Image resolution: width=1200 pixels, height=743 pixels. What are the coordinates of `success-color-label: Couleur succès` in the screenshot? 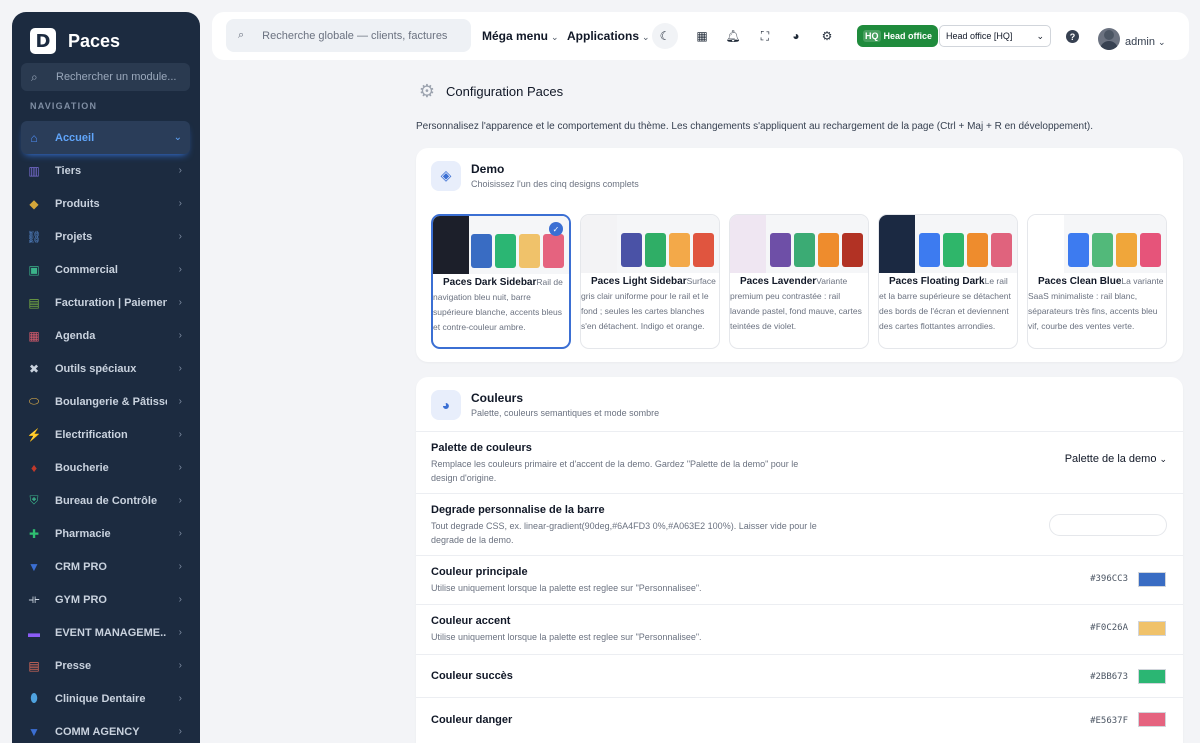 It's located at (472, 676).